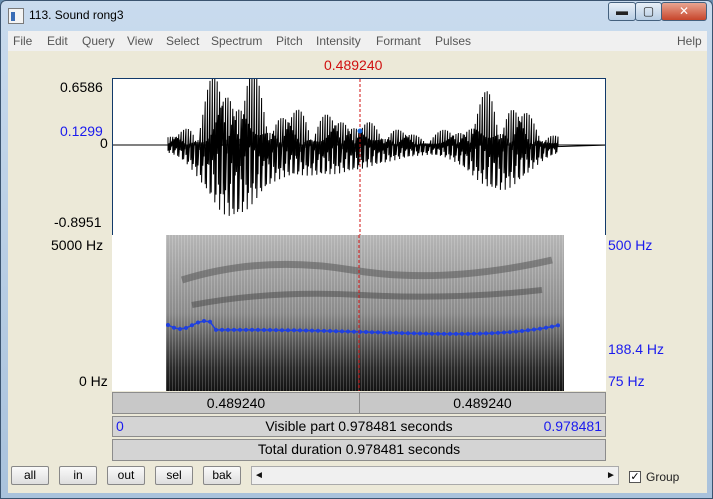 Image resolution: width=713 pixels, height=499 pixels. Describe the element at coordinates (236, 403) in the screenshot. I see `left-time-segment: 0.489240` at that location.